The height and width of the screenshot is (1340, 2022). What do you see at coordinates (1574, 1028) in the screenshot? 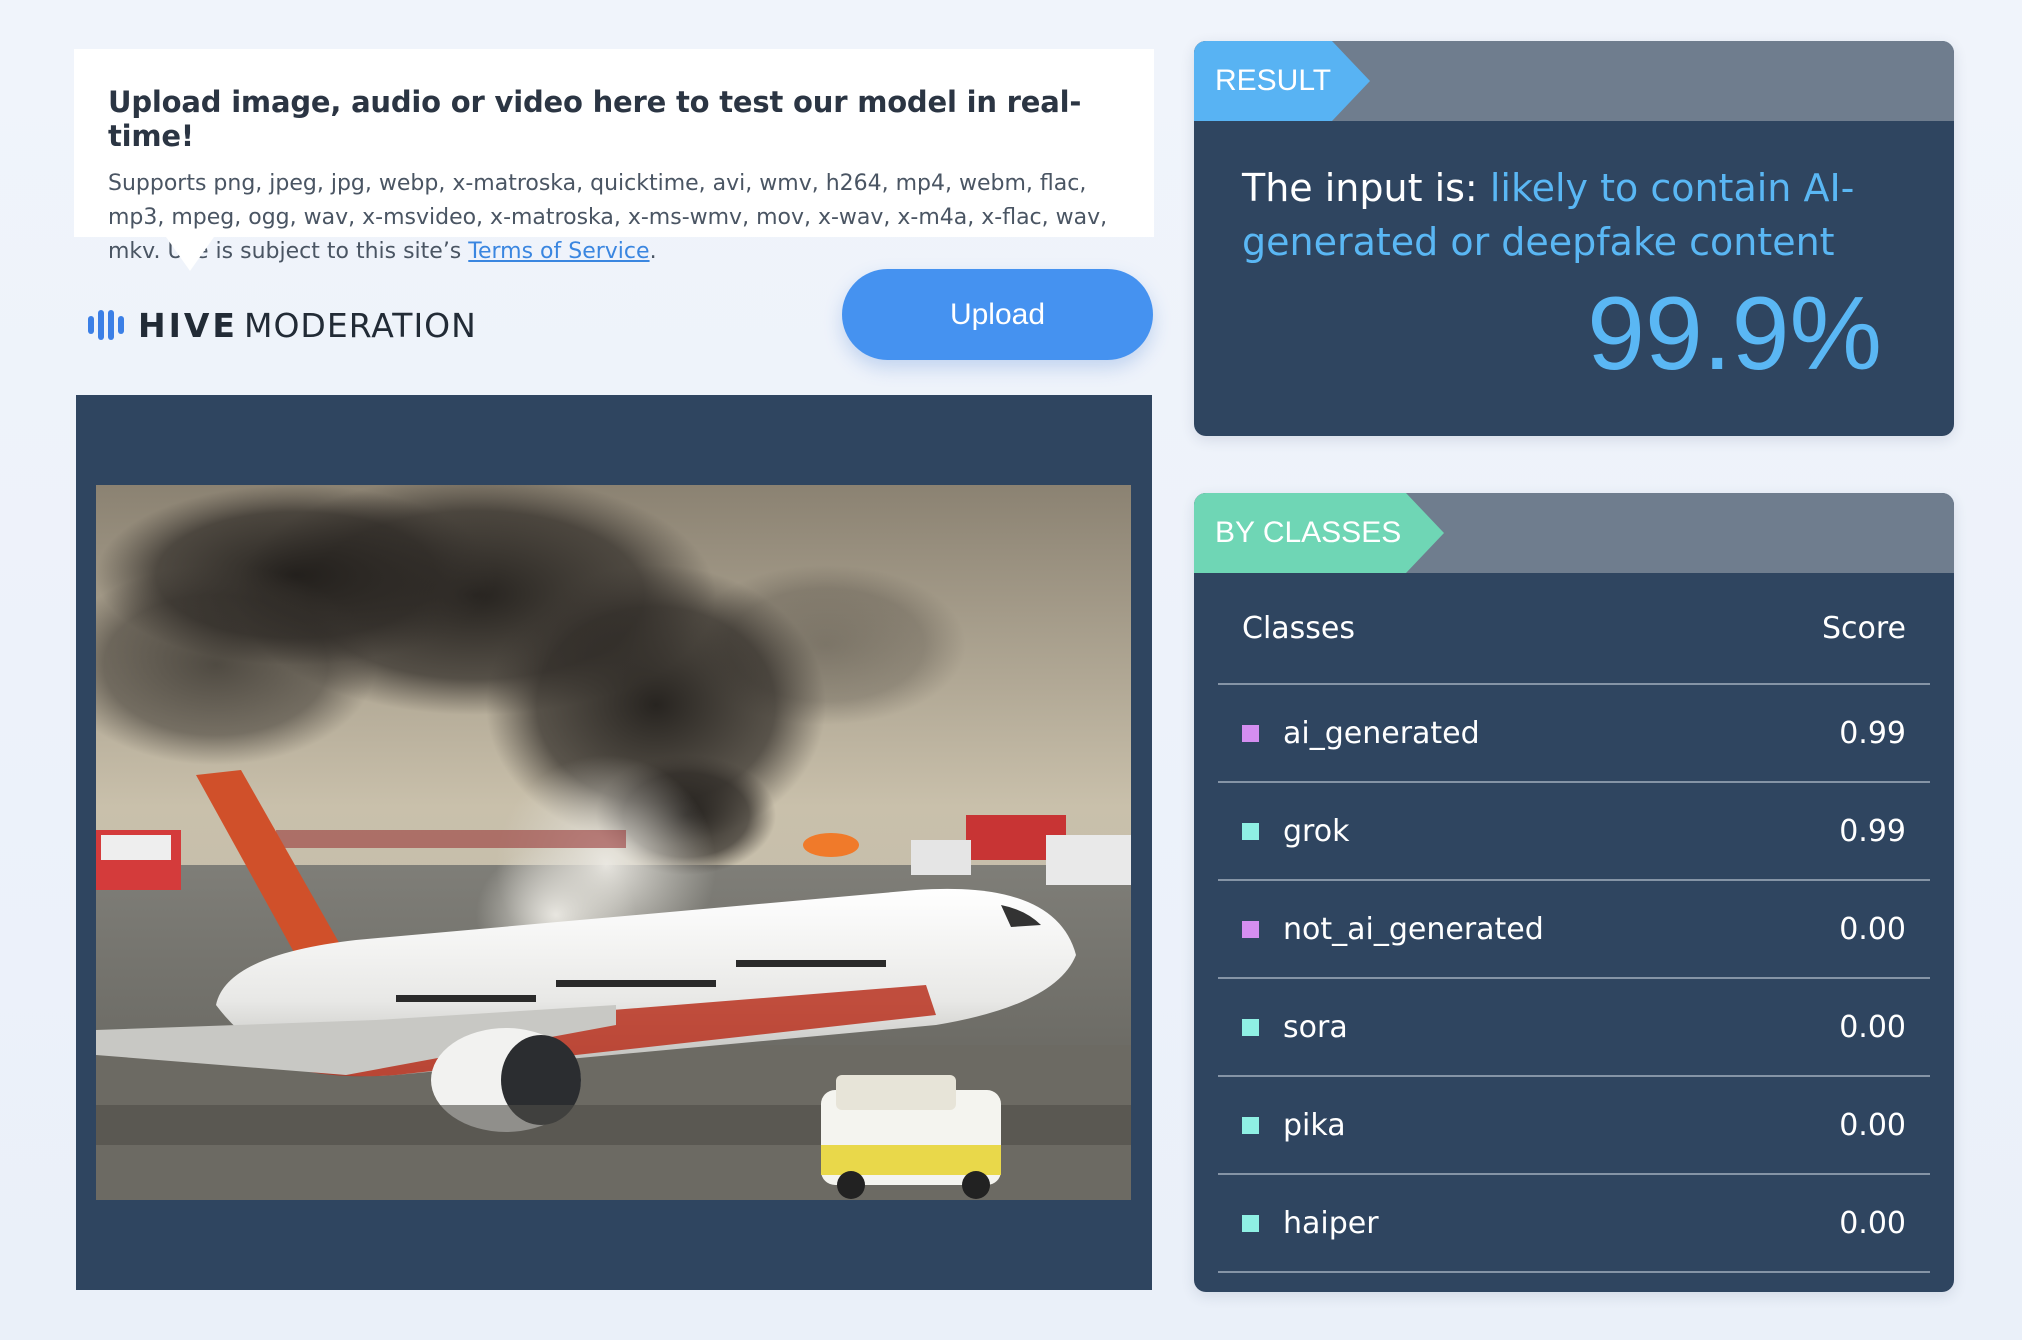
I see `table-row: sora 0.00` at bounding box center [1574, 1028].